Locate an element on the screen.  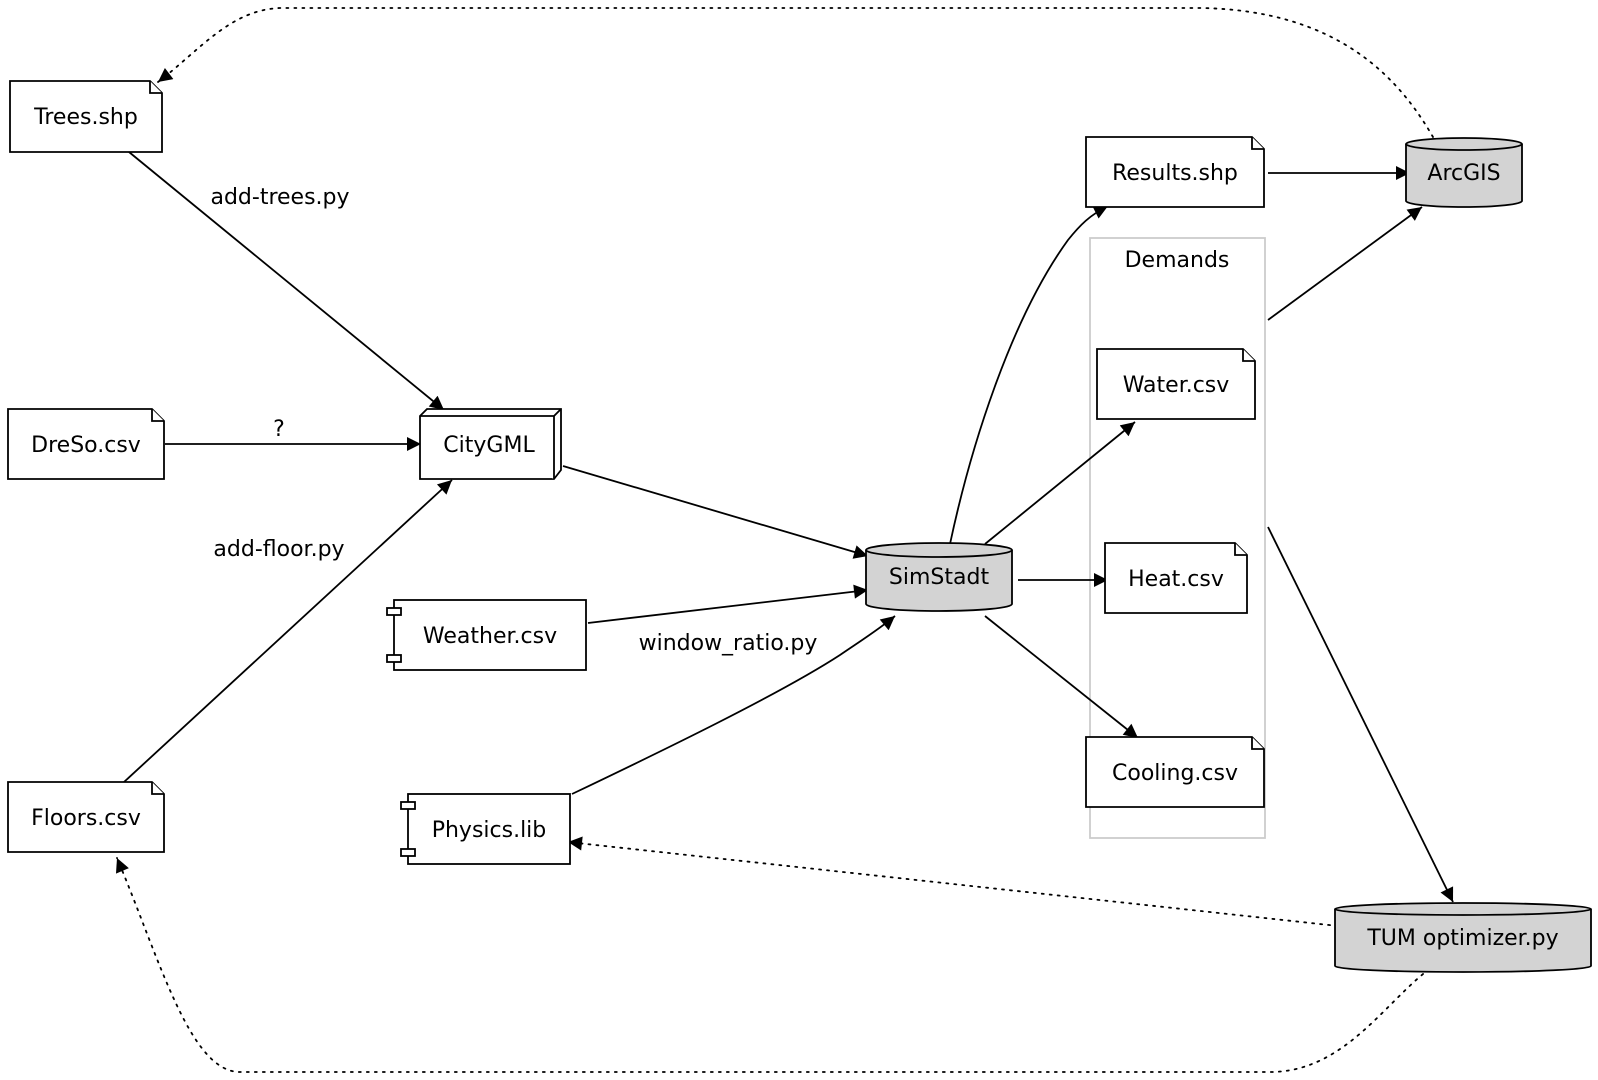
node-label: SimStadt is located at coordinates (939, 577).